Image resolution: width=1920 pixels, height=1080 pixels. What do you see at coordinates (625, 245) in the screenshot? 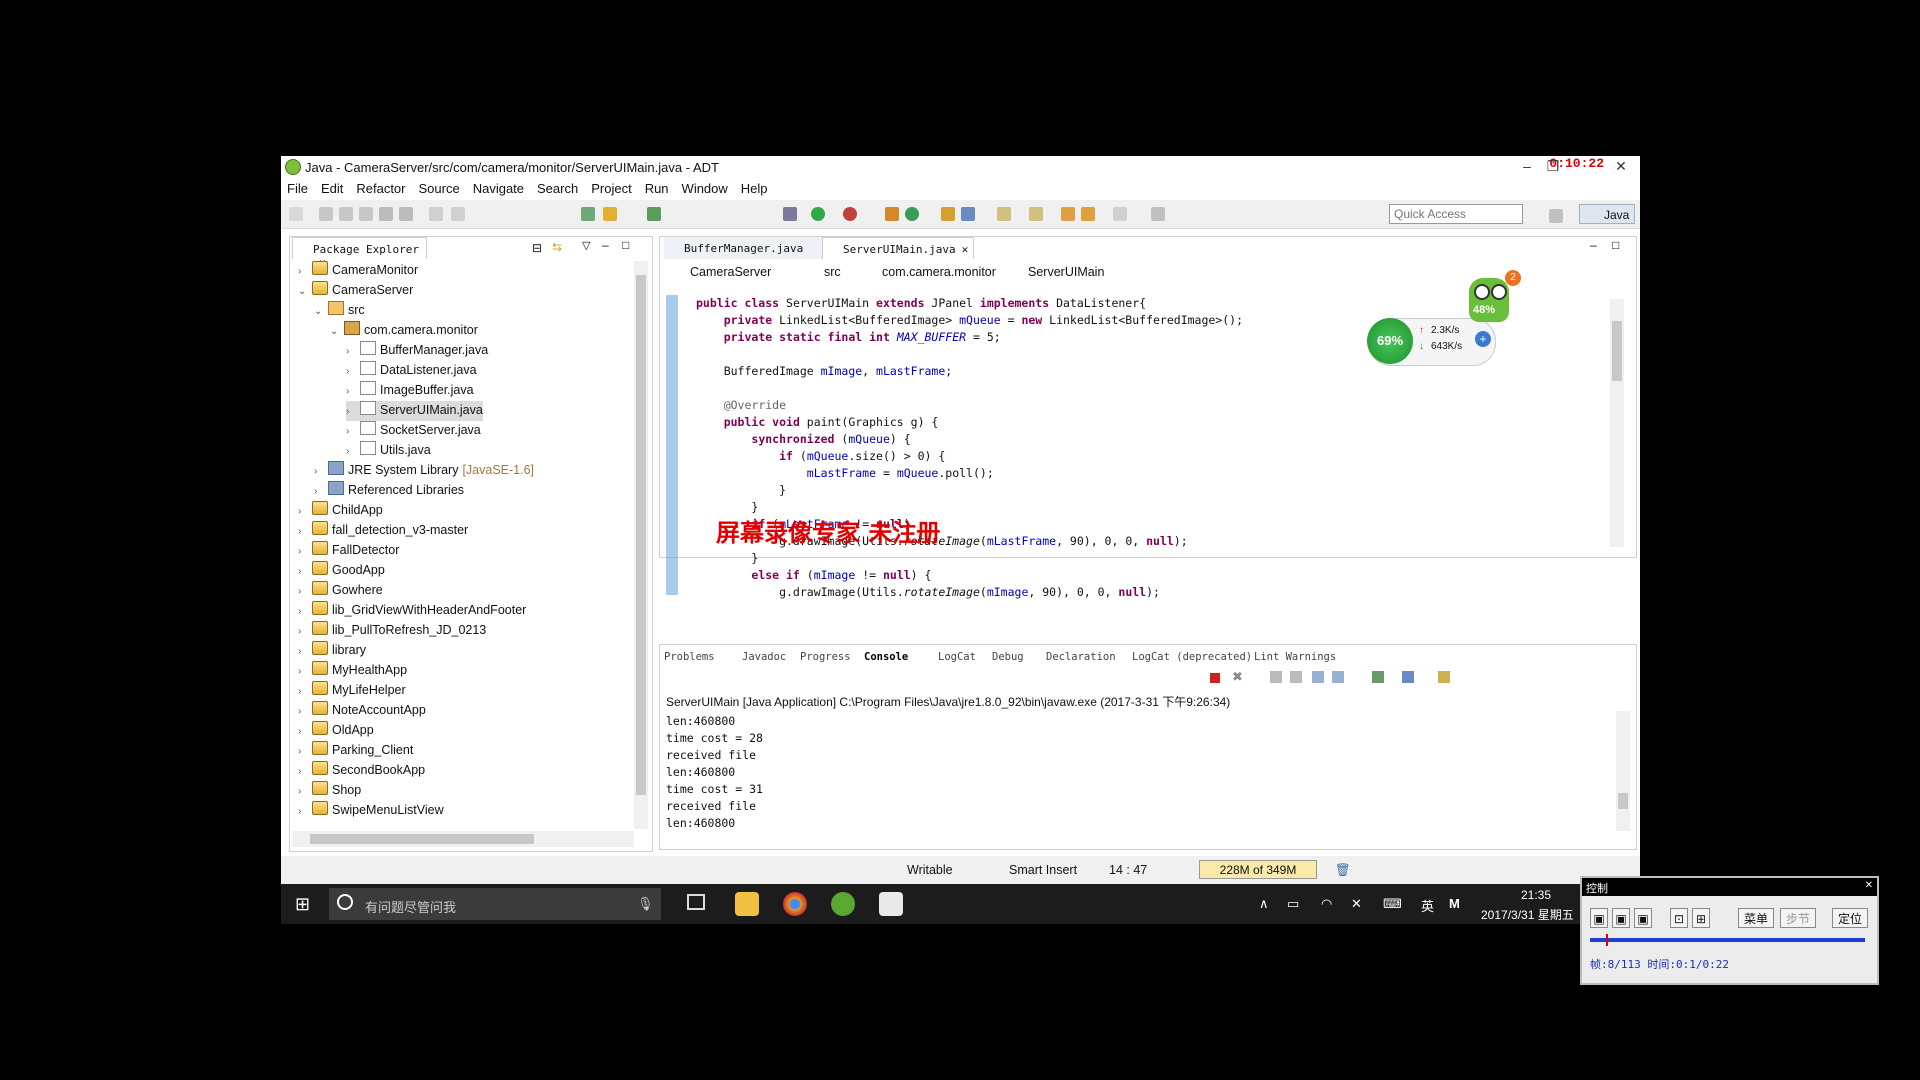
I see `maximize-view-icon: □` at bounding box center [625, 245].